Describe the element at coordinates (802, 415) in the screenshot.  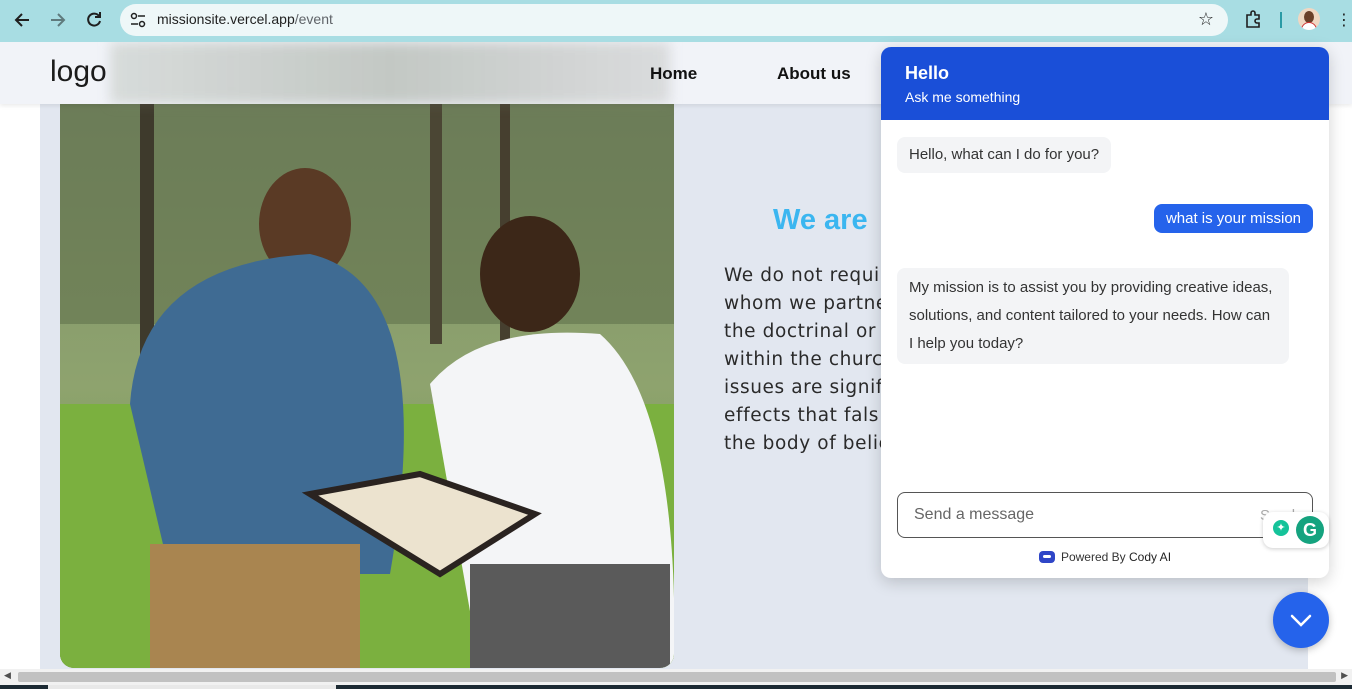
I see `hero-line: effects that fals` at that location.